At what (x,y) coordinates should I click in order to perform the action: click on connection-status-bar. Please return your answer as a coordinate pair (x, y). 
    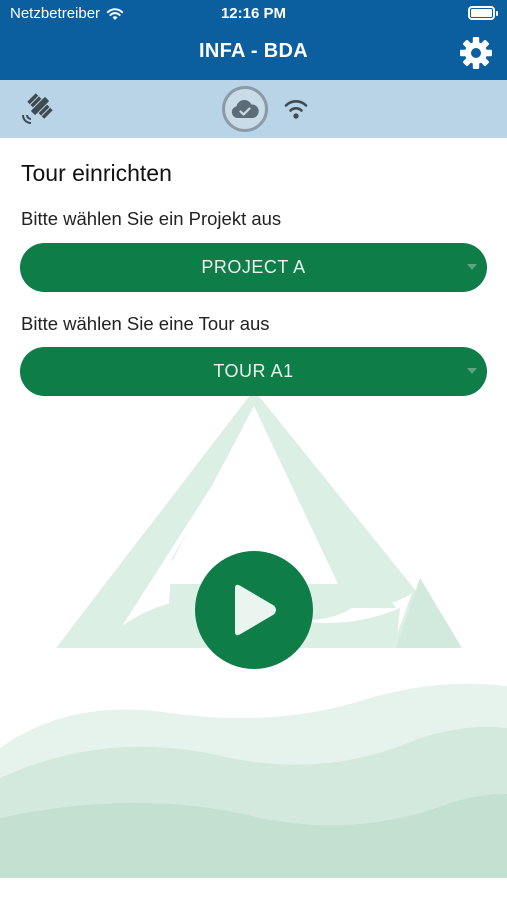
    Looking at the image, I should click on (253, 109).